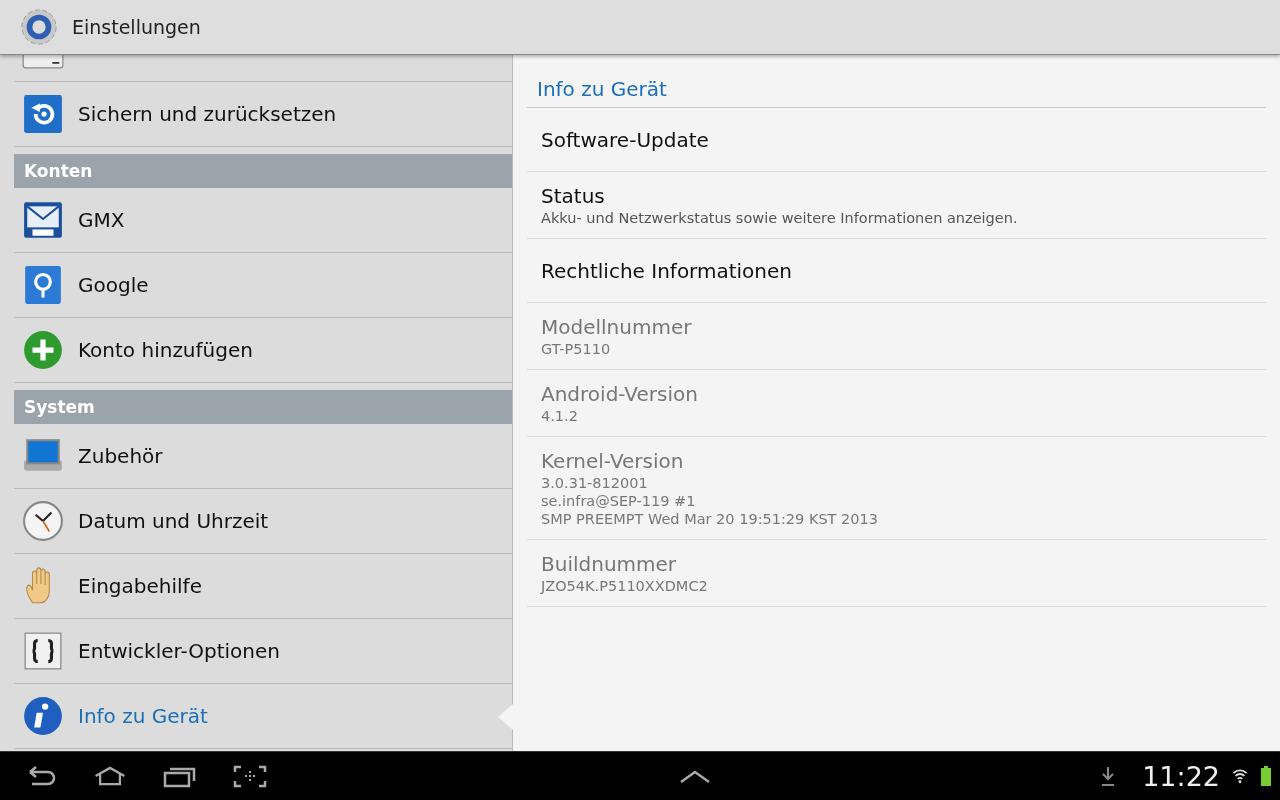 This screenshot has height=800, width=1280. I want to click on preference-item: Status Akku- und Netzwerkstatus sowie weitere Informationen anzeigen., so click(896, 205).